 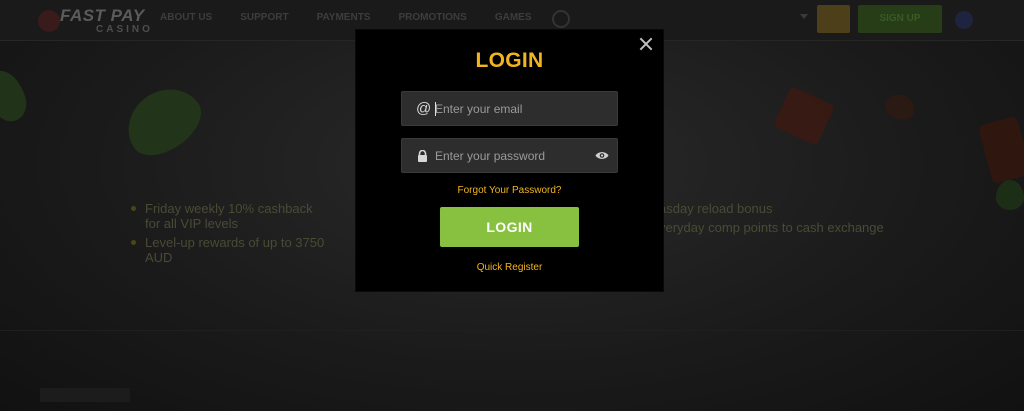 I want to click on chevron-down-icon, so click(x=804, y=16).